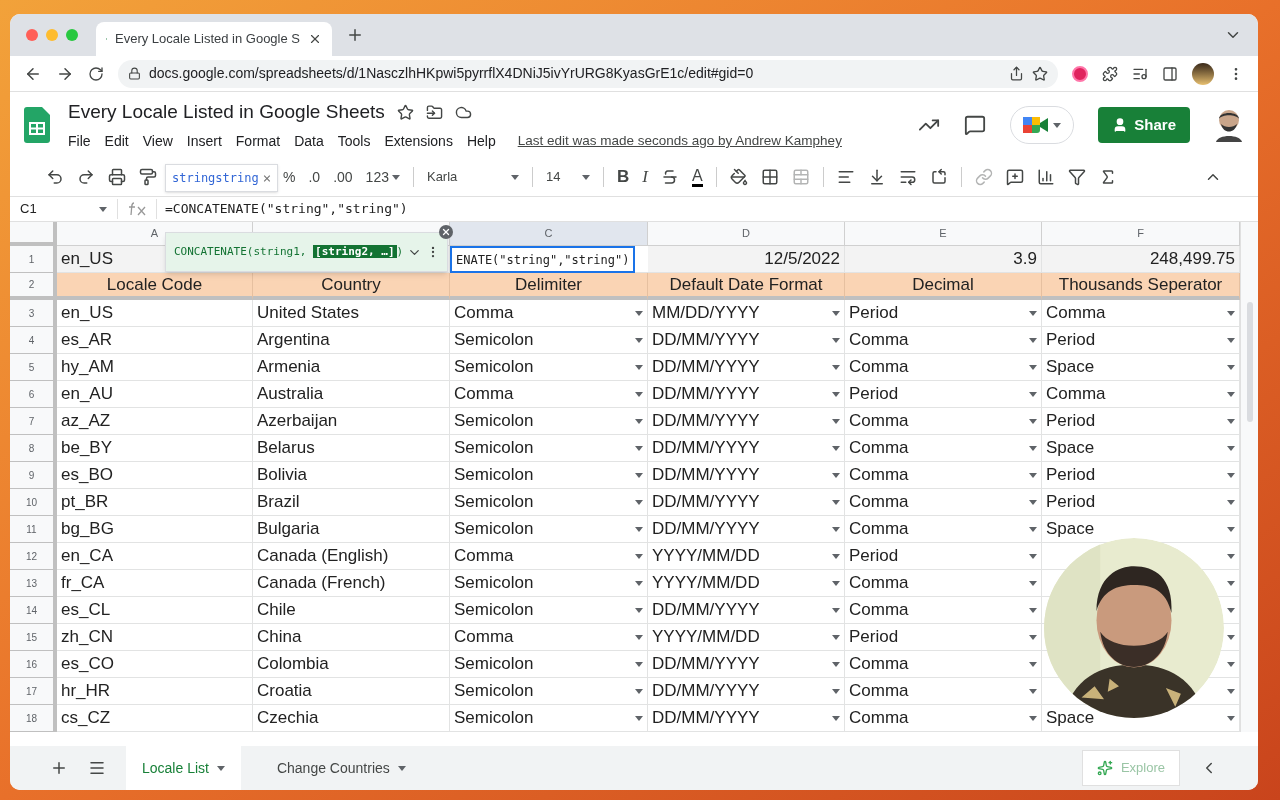 The height and width of the screenshot is (800, 1280). I want to click on all-sheets-icon, so click(97, 768).